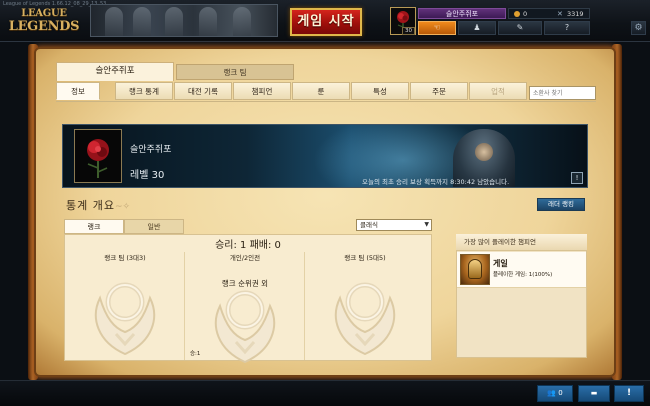 Image resolution: width=650 pixels, height=406 pixels. Describe the element at coordinates (484, 152) in the screenshot. I see `banner-champion-face` at that location.